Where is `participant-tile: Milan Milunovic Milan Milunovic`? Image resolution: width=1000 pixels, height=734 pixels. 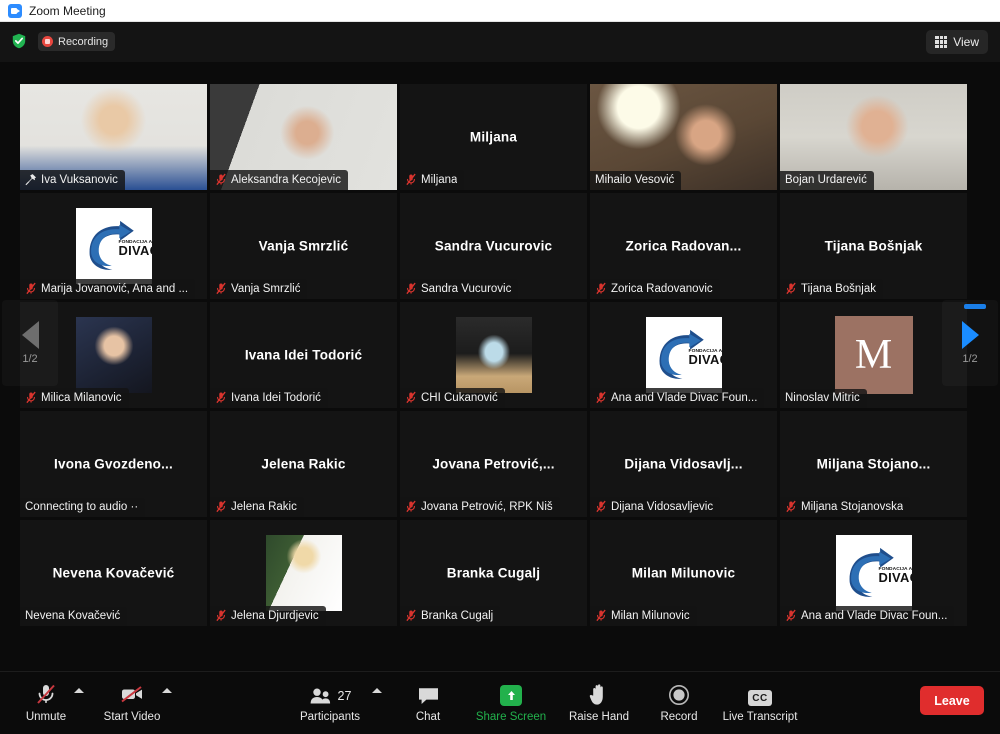 participant-tile: Milan Milunovic Milan Milunovic is located at coordinates (683, 573).